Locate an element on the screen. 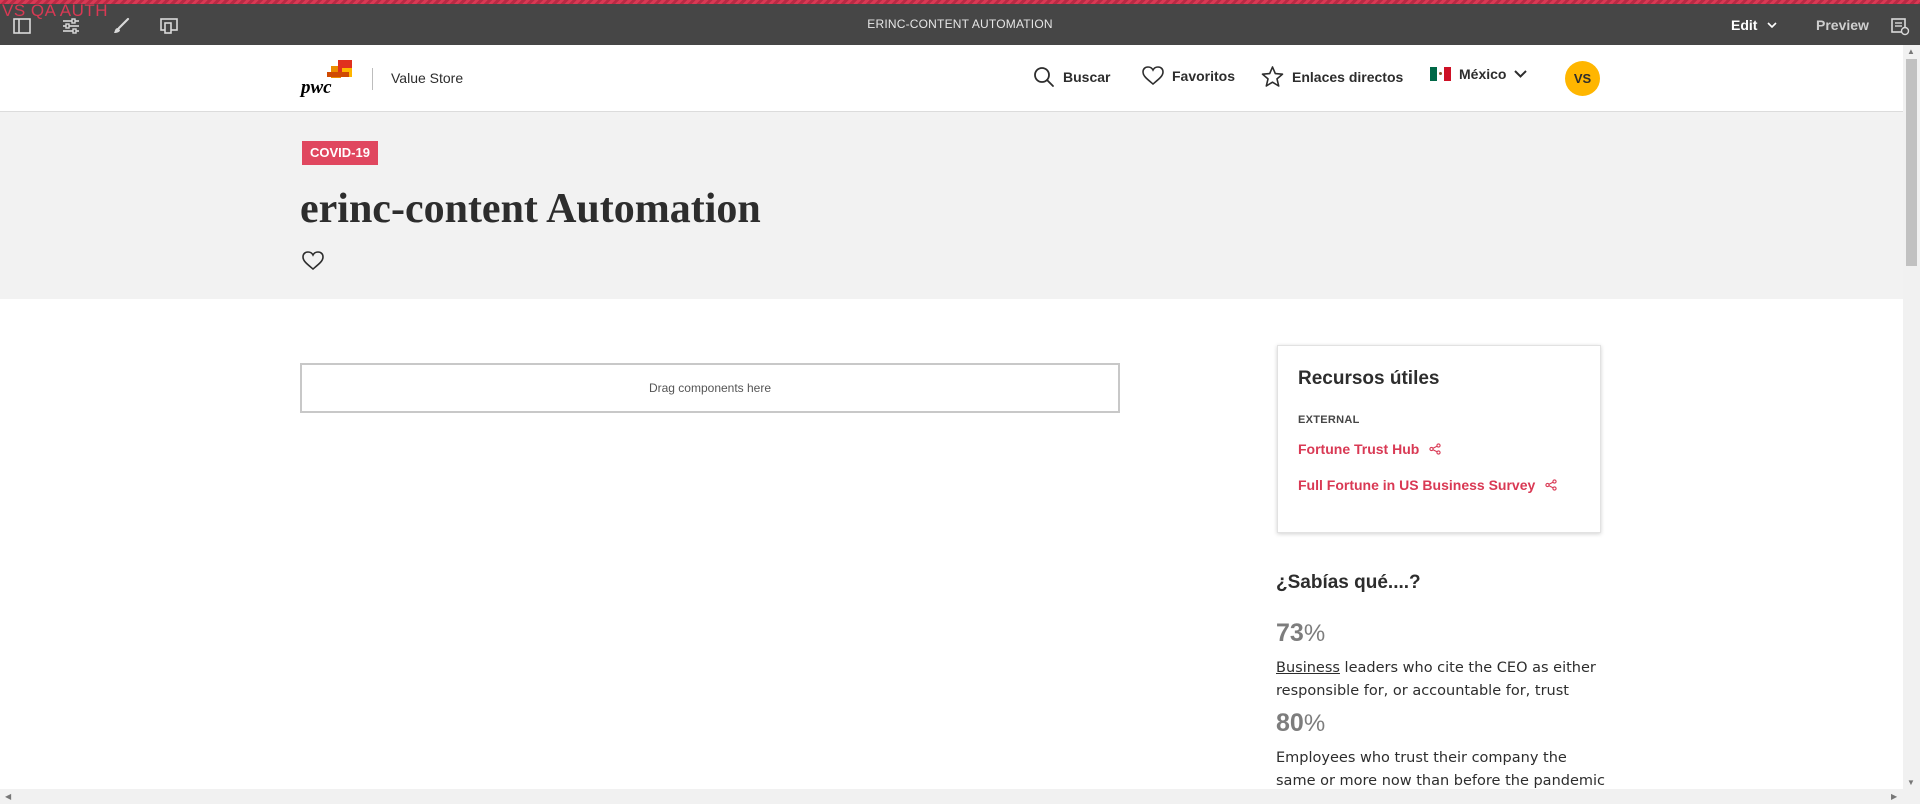  resource-link-label: Full Fortune in US Business Survey is located at coordinates (1417, 485).